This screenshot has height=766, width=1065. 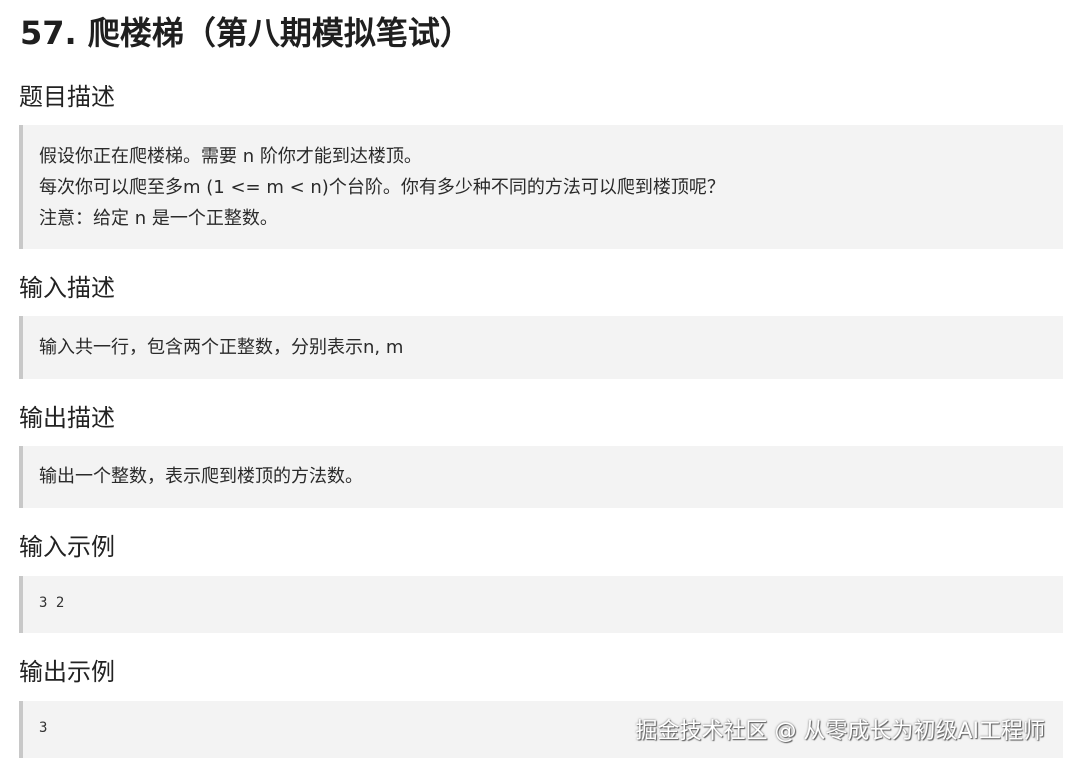 I want to click on section-heading-output: 输出描述, so click(x=67, y=418).